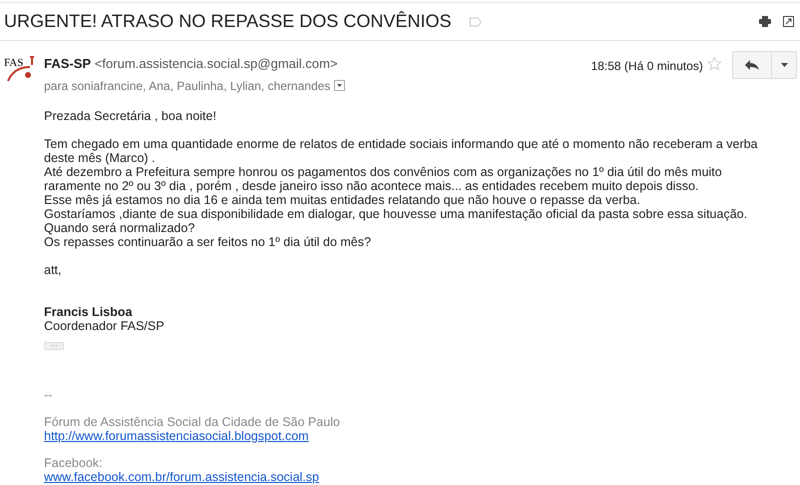  I want to click on footer-link: http://www.forumassistenciasocial.blogspot.com, so click(176, 435).